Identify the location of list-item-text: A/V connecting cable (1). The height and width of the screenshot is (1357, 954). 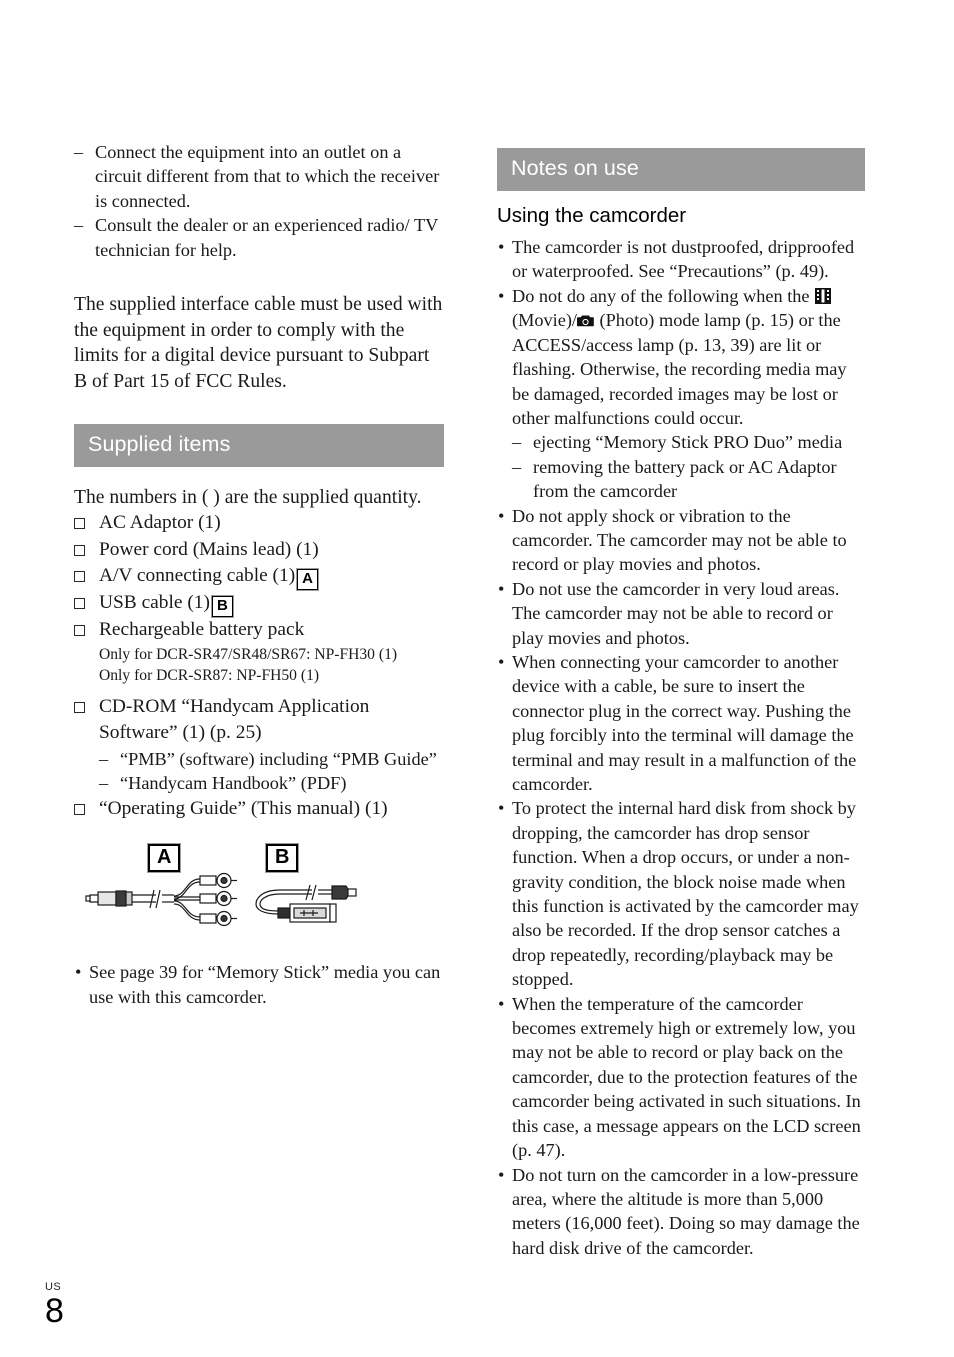
(197, 576).